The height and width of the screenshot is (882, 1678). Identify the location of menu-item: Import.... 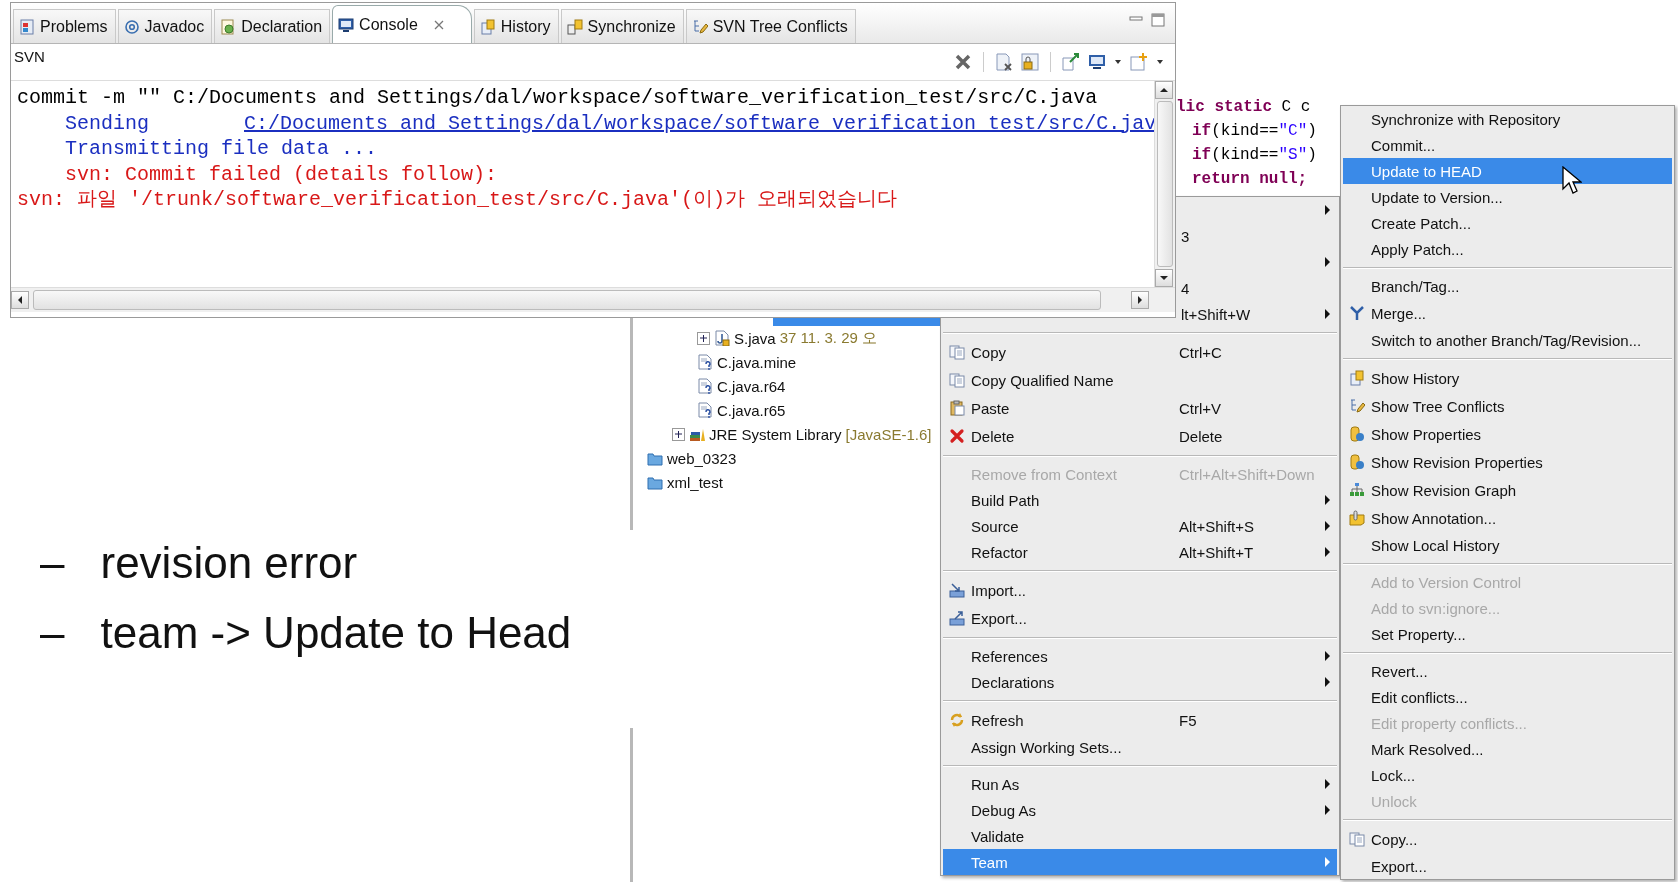
(1140, 590).